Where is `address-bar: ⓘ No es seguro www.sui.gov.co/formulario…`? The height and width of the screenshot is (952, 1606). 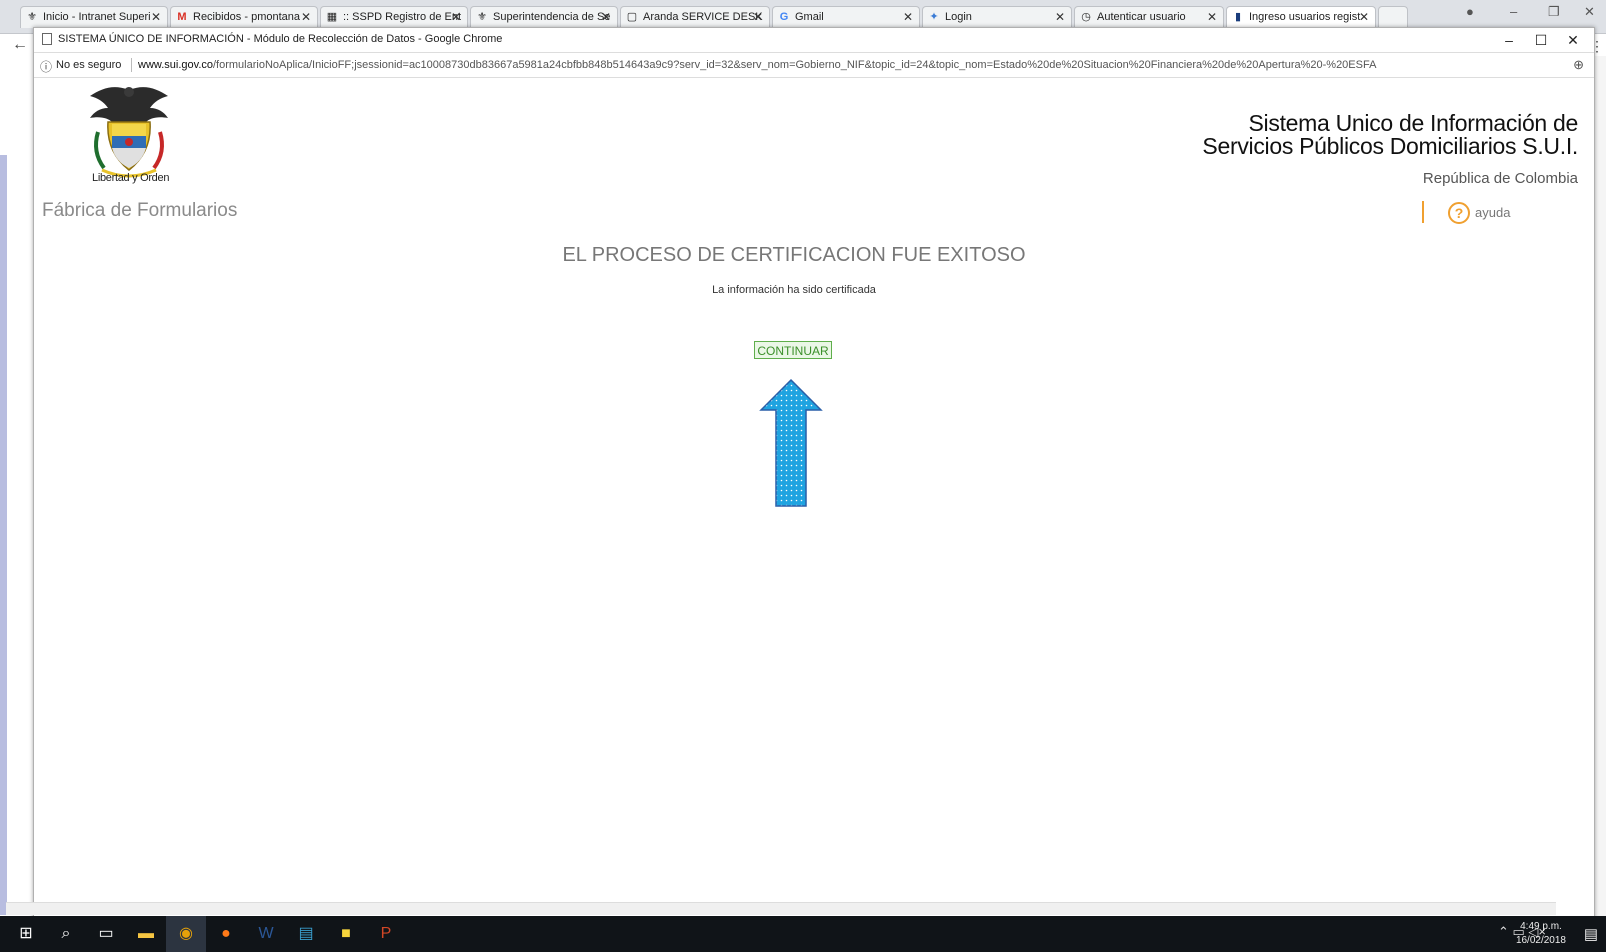 address-bar: ⓘ No es seguro www.sui.gov.co/formulario… is located at coordinates (814, 65).